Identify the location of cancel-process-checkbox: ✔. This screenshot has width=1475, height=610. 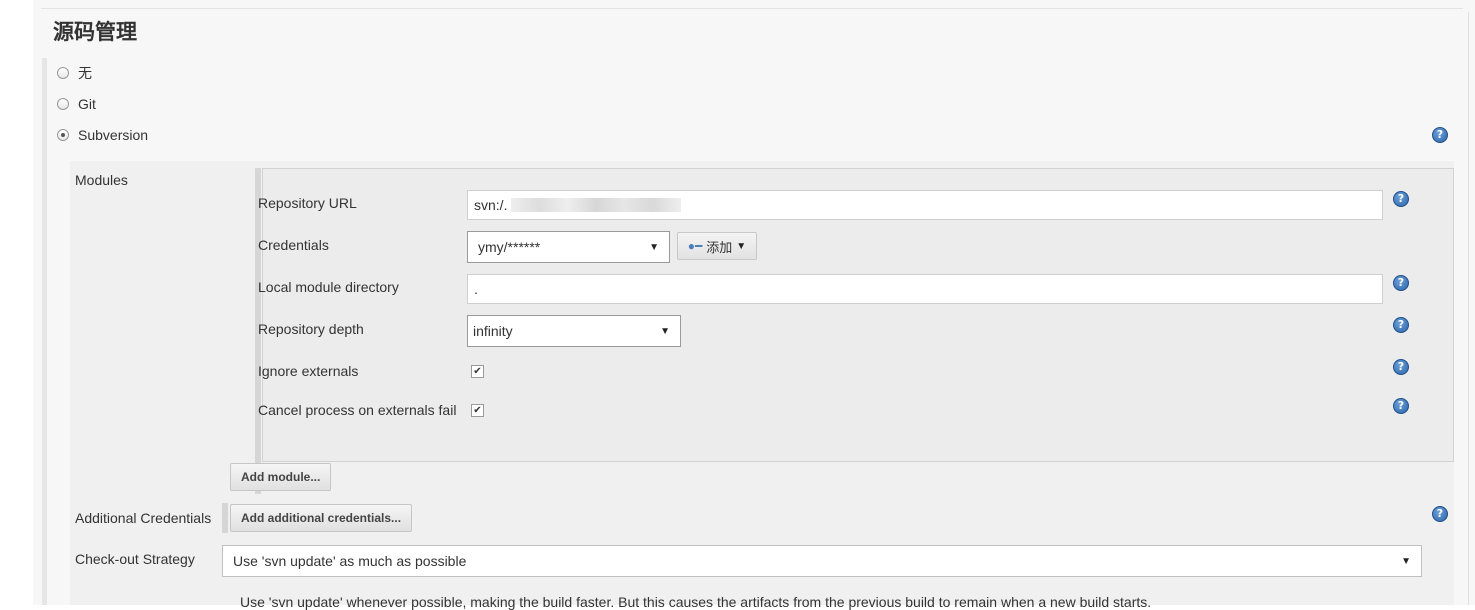
(477, 410).